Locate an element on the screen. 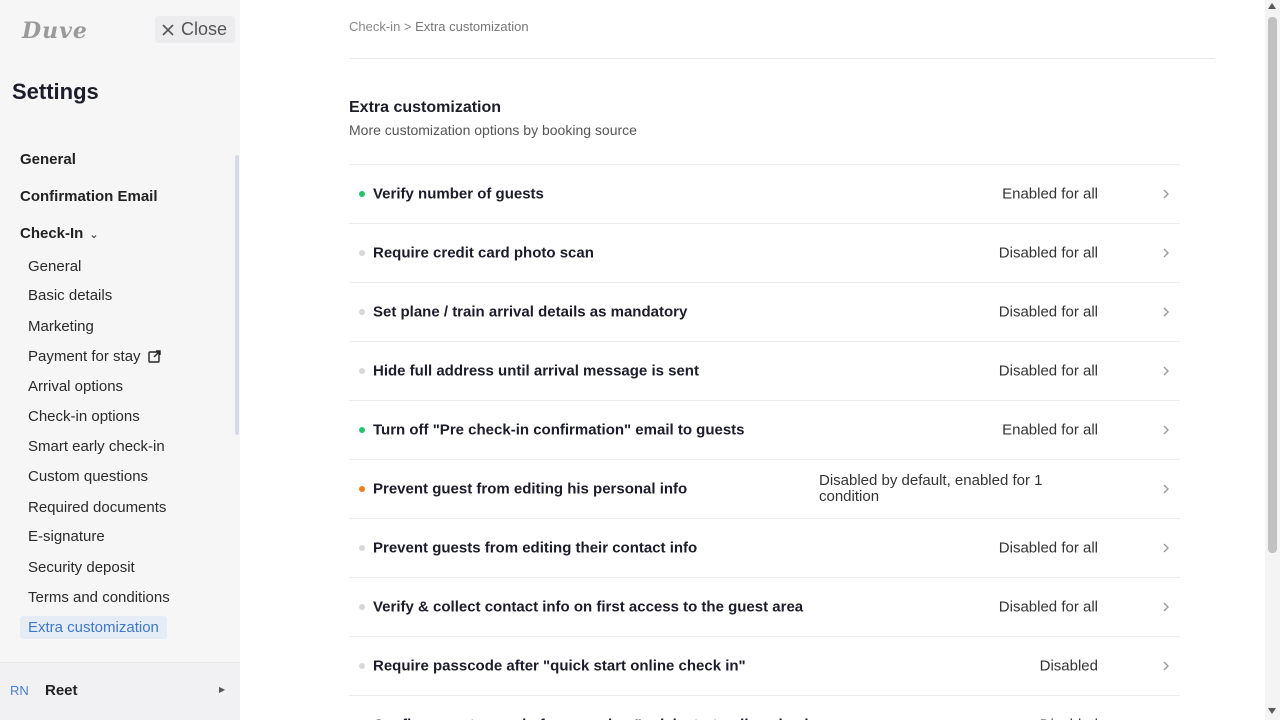 The height and width of the screenshot is (720, 1280). scroll-up-arrow-icon is located at coordinates (1272, 6).